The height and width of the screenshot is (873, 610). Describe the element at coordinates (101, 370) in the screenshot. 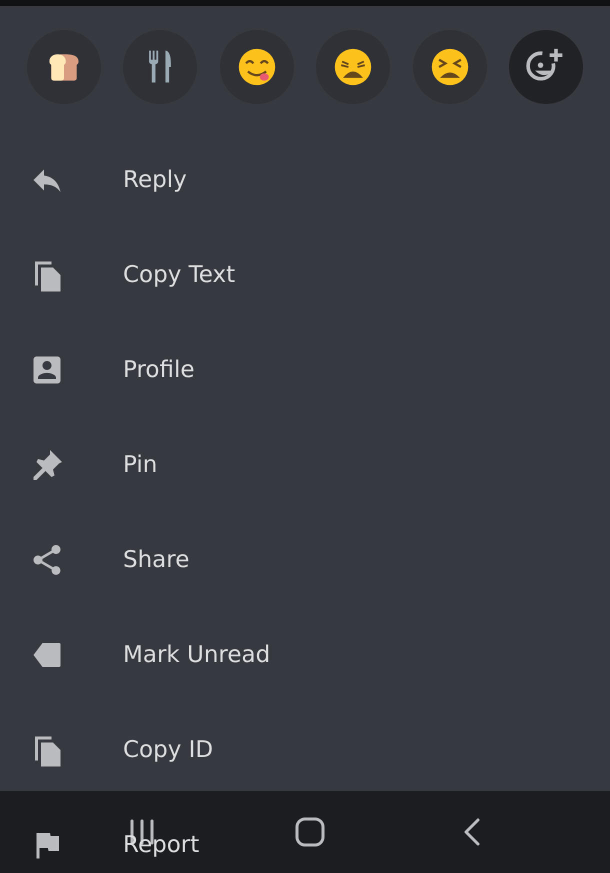

I see `menu-item: Profile` at that location.